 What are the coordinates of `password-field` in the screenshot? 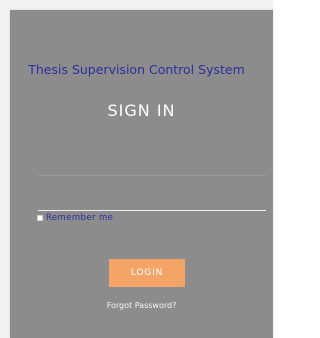 It's located at (152, 198).